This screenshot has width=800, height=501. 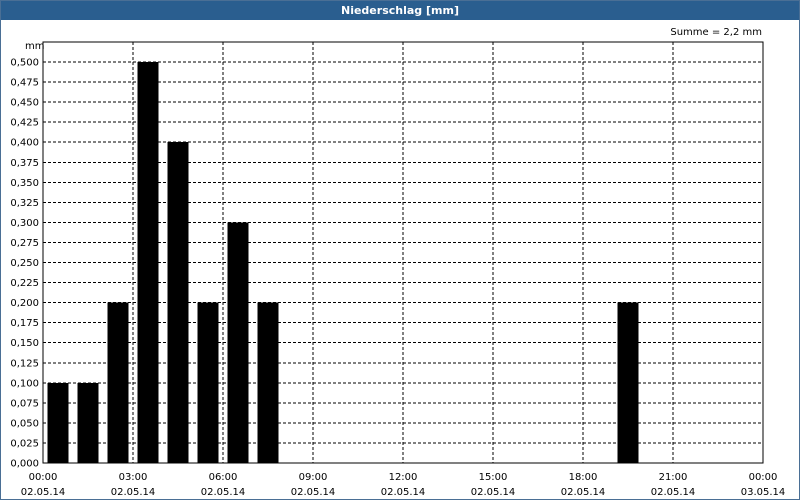 I want to click on x-tick-time-label: 18:00, so click(x=583, y=477).